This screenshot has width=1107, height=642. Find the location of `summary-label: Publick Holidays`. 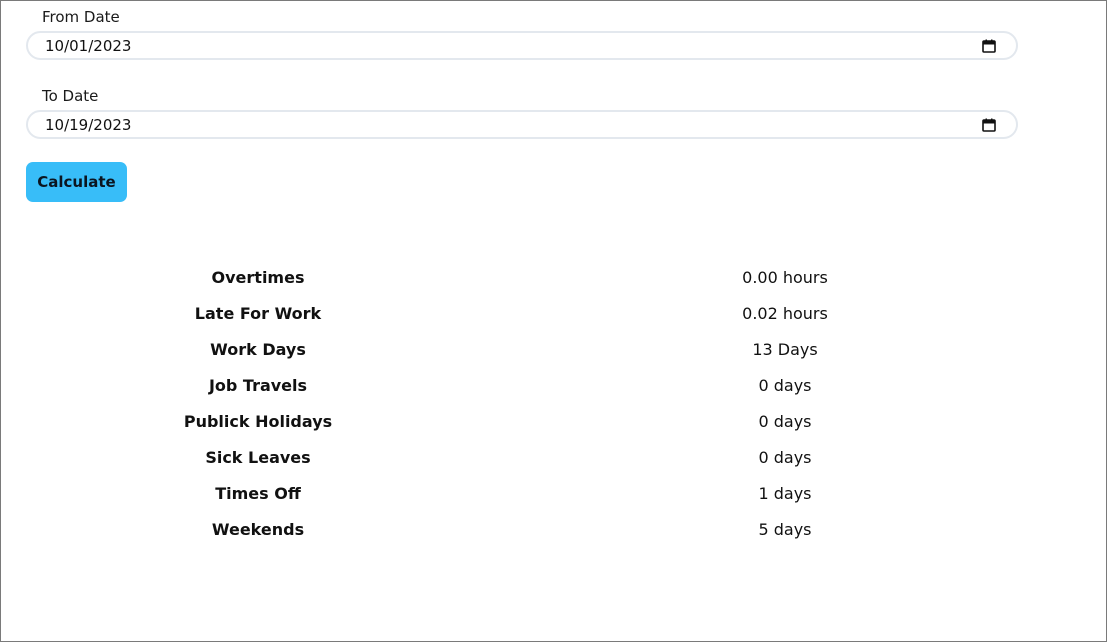

summary-label: Publick Holidays is located at coordinates (258, 421).